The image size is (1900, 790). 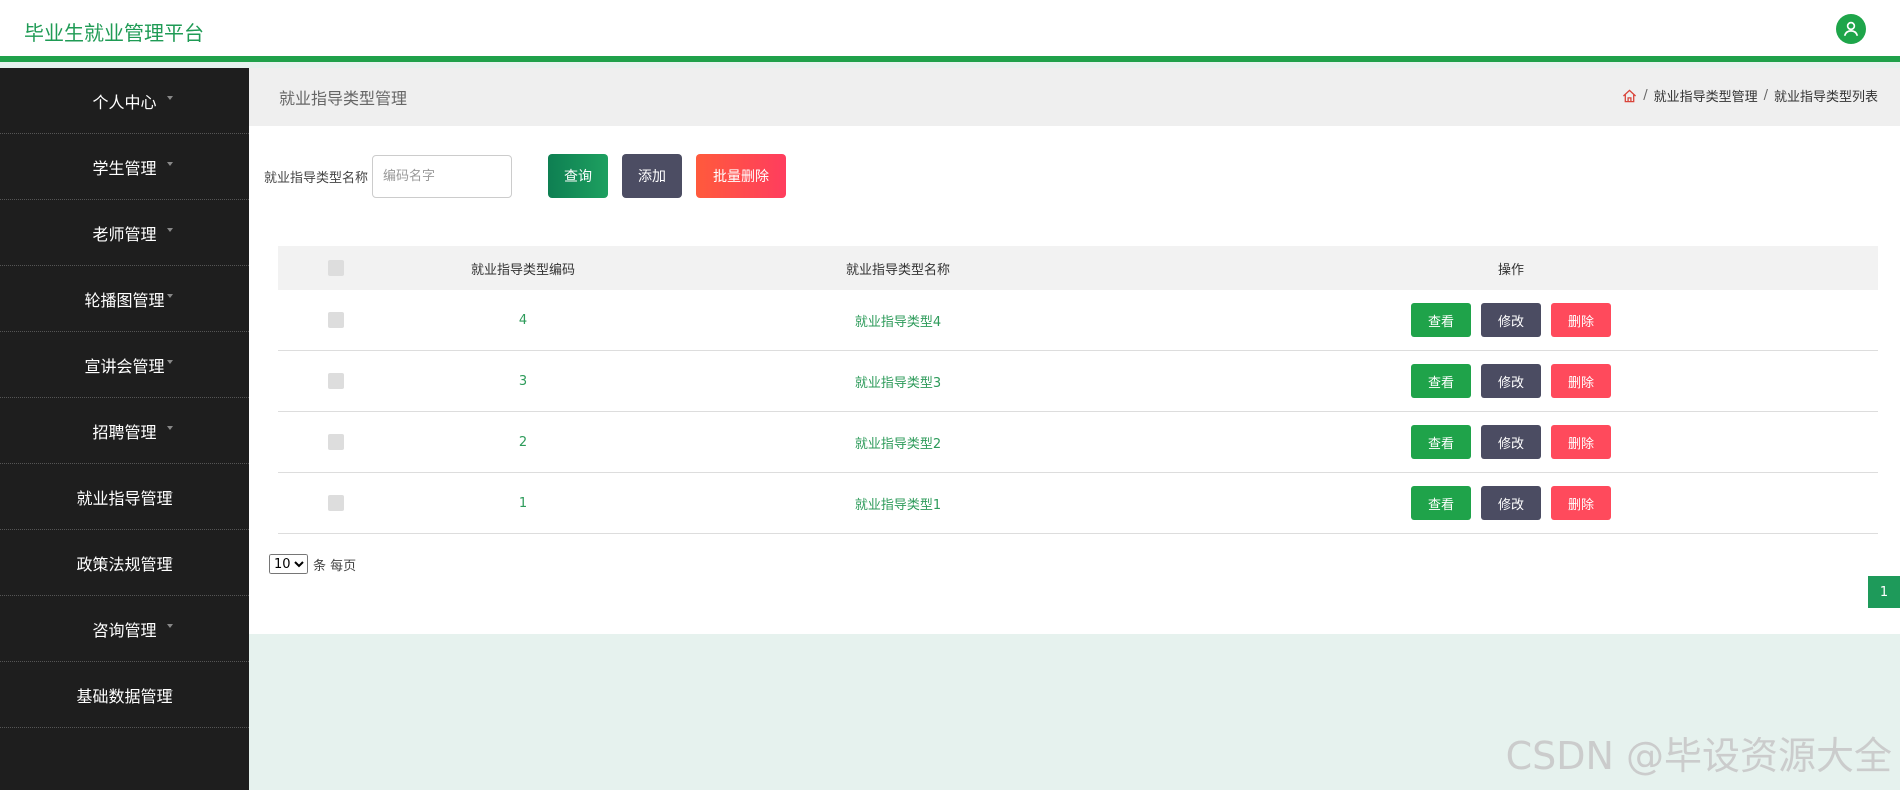 I want to click on table-row: 1 就业指导类型1 查看 修改 删除, so click(x=1078, y=503).